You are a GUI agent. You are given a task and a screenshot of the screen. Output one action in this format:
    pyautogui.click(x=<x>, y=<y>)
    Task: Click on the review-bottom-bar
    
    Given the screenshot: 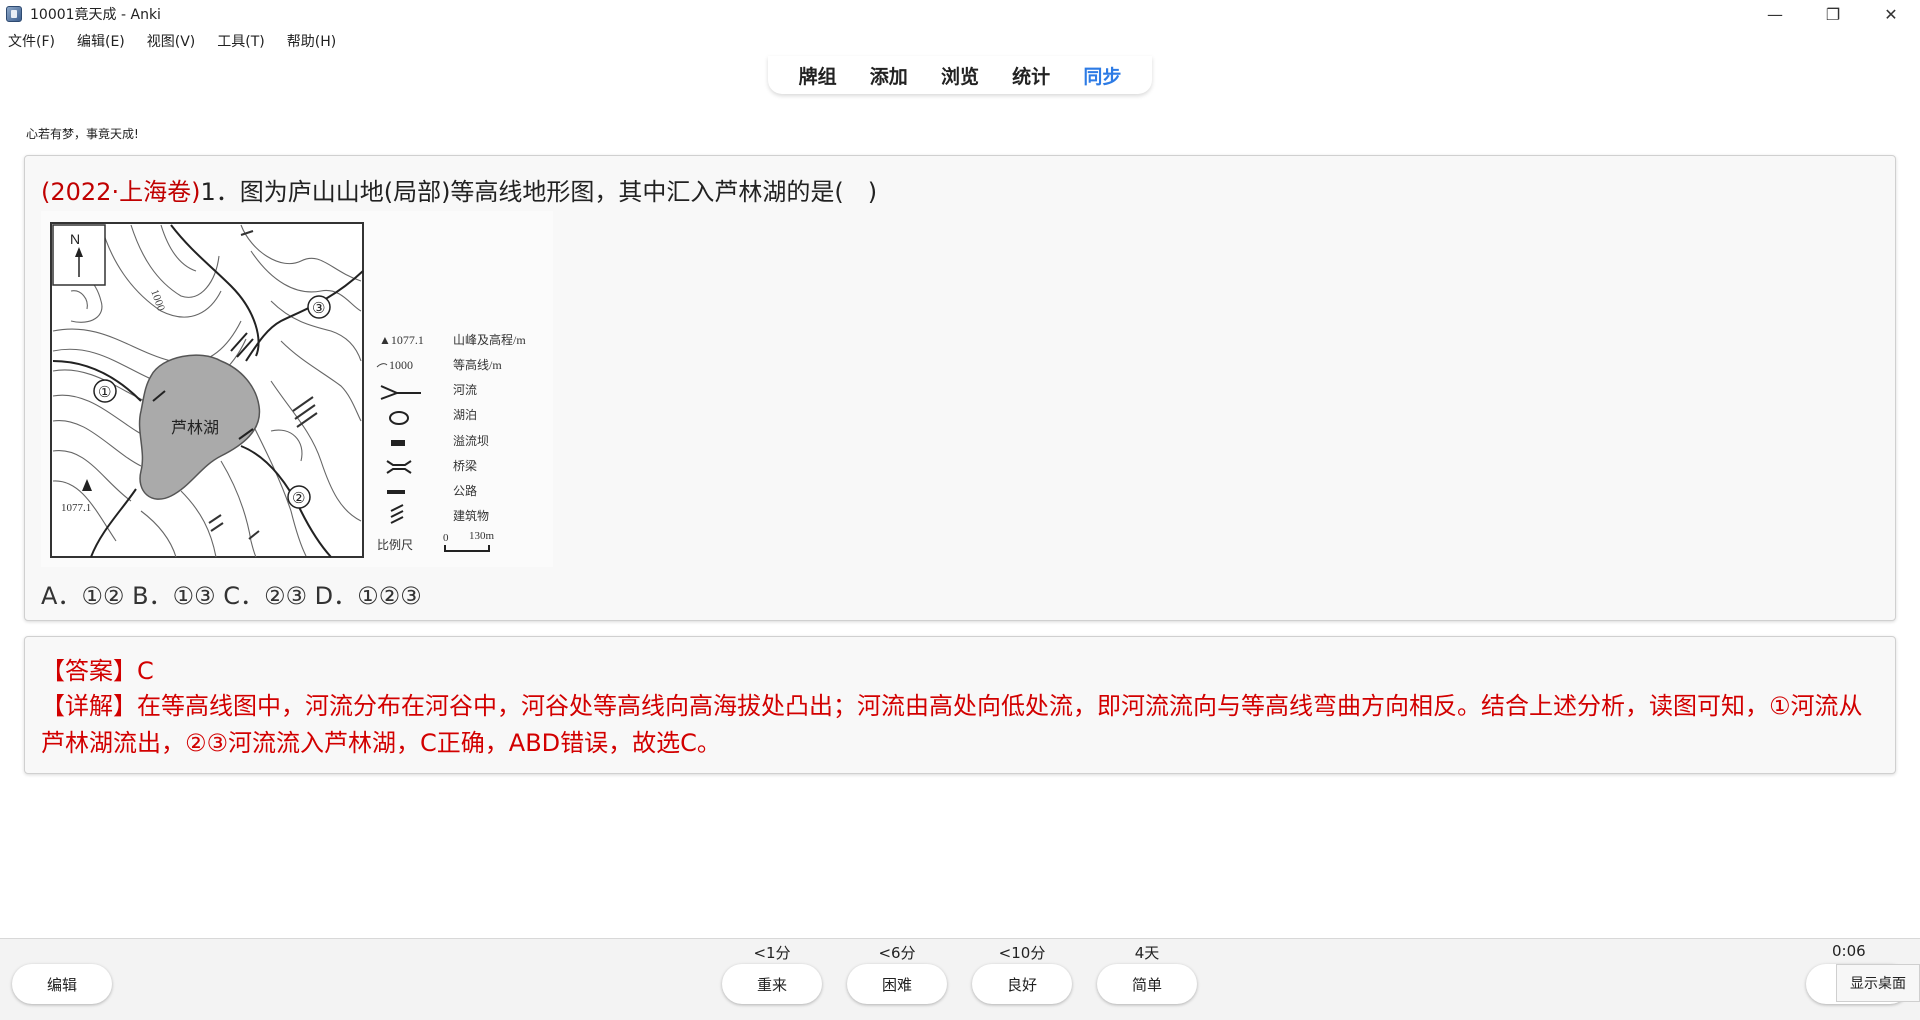 What is the action you would take?
    pyautogui.click(x=960, y=979)
    